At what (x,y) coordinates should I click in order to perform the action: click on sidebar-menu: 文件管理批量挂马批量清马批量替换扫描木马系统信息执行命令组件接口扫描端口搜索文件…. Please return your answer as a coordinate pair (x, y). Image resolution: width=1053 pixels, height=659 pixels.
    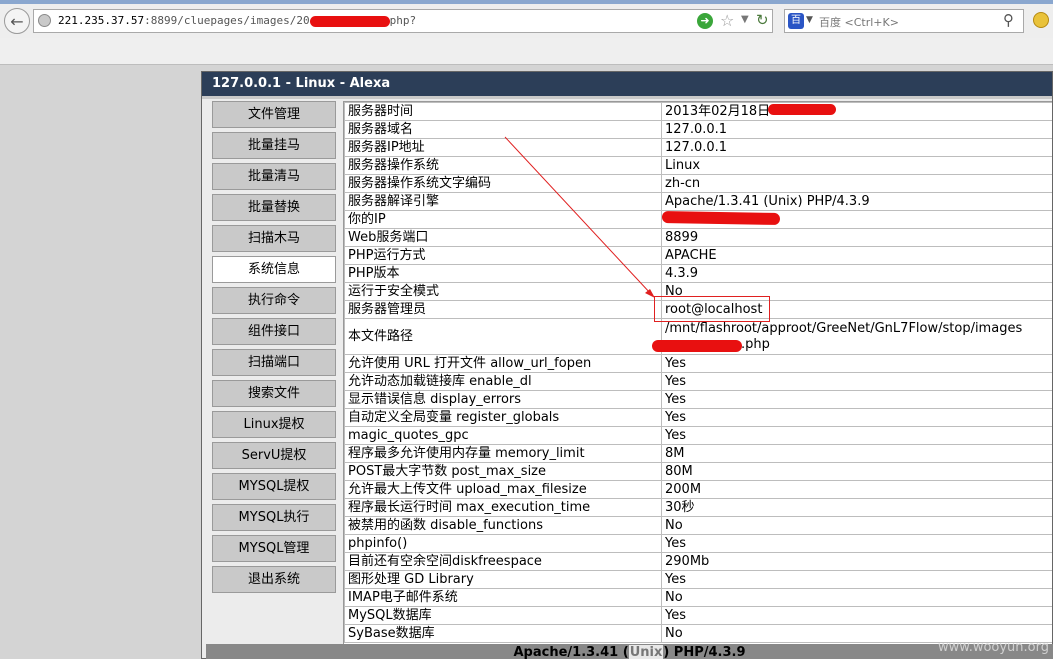
    Looking at the image, I should click on (274, 349).